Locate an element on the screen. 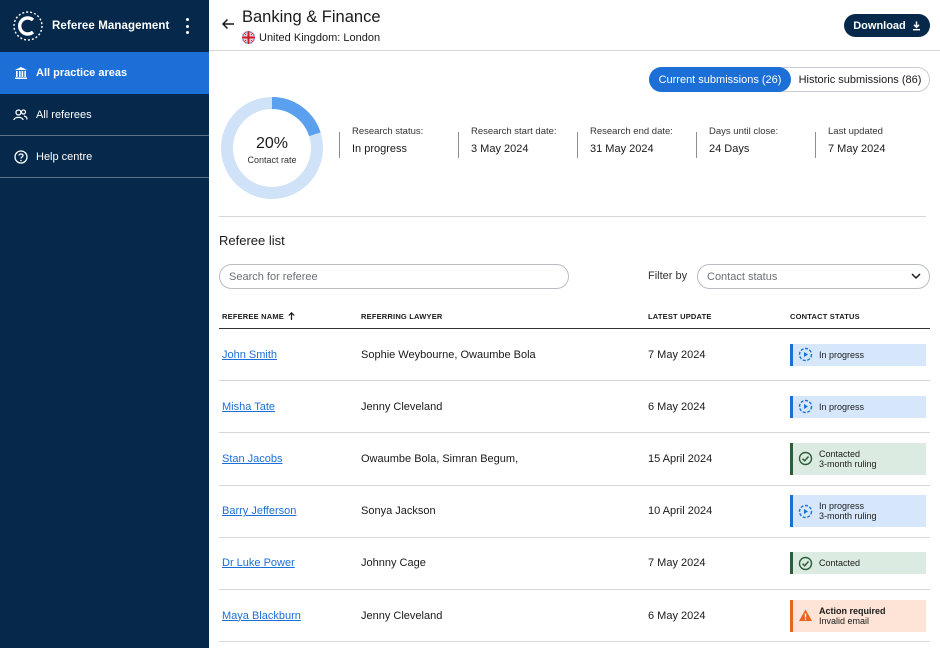  bank-icon is located at coordinates (20, 73).